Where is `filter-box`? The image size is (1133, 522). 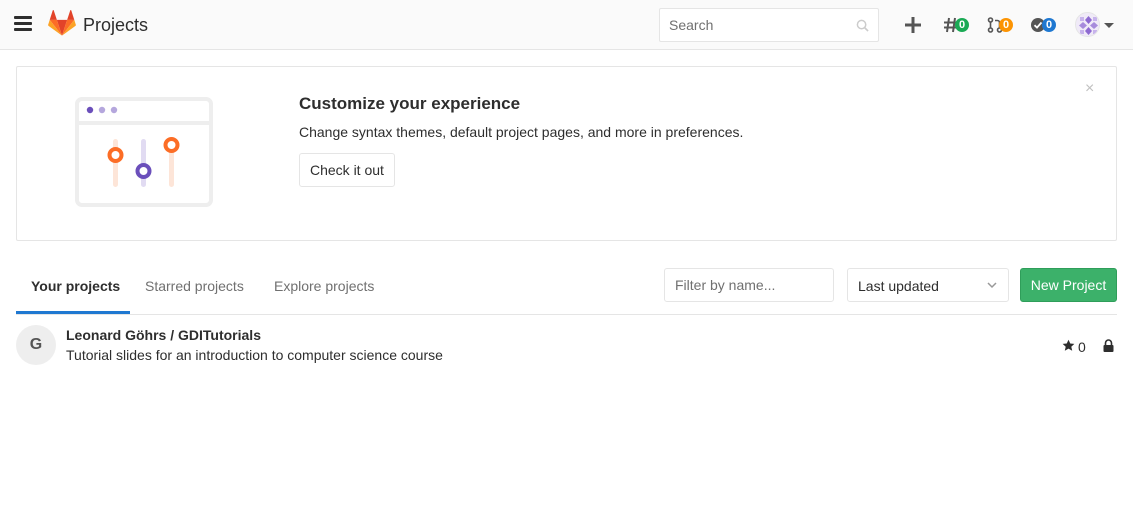 filter-box is located at coordinates (749, 285).